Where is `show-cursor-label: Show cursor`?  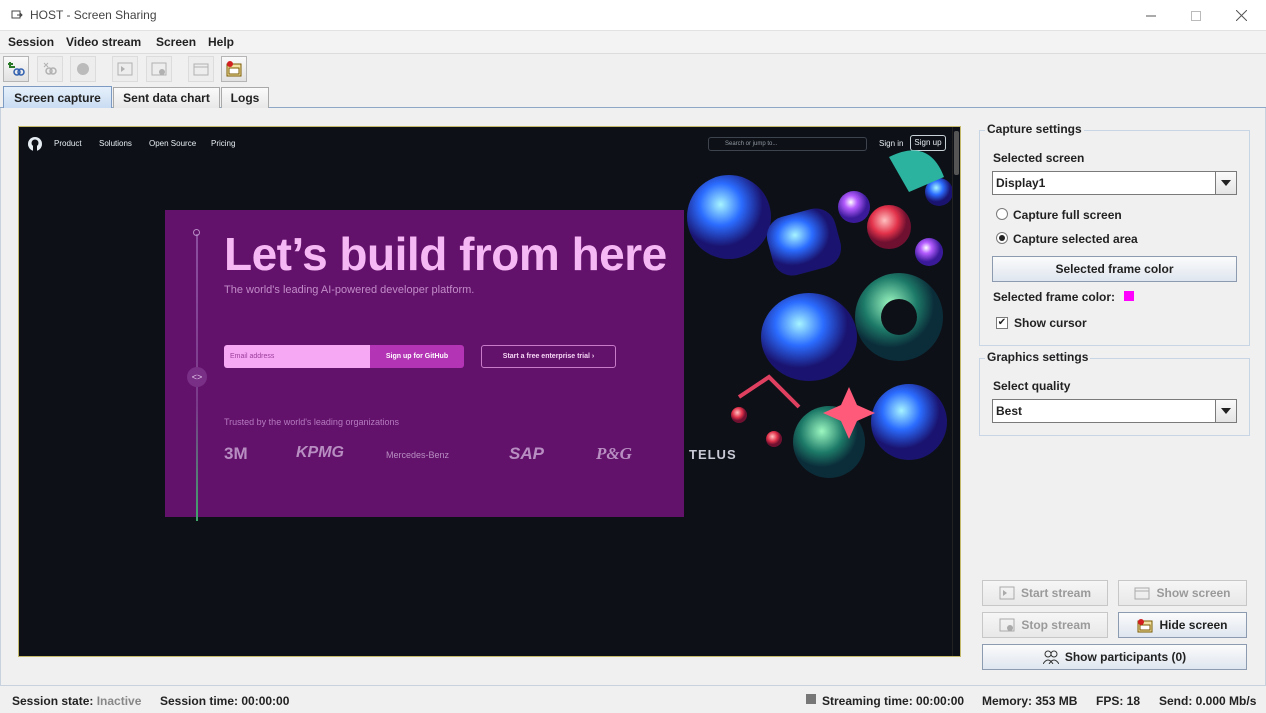 show-cursor-label: Show cursor is located at coordinates (1050, 323).